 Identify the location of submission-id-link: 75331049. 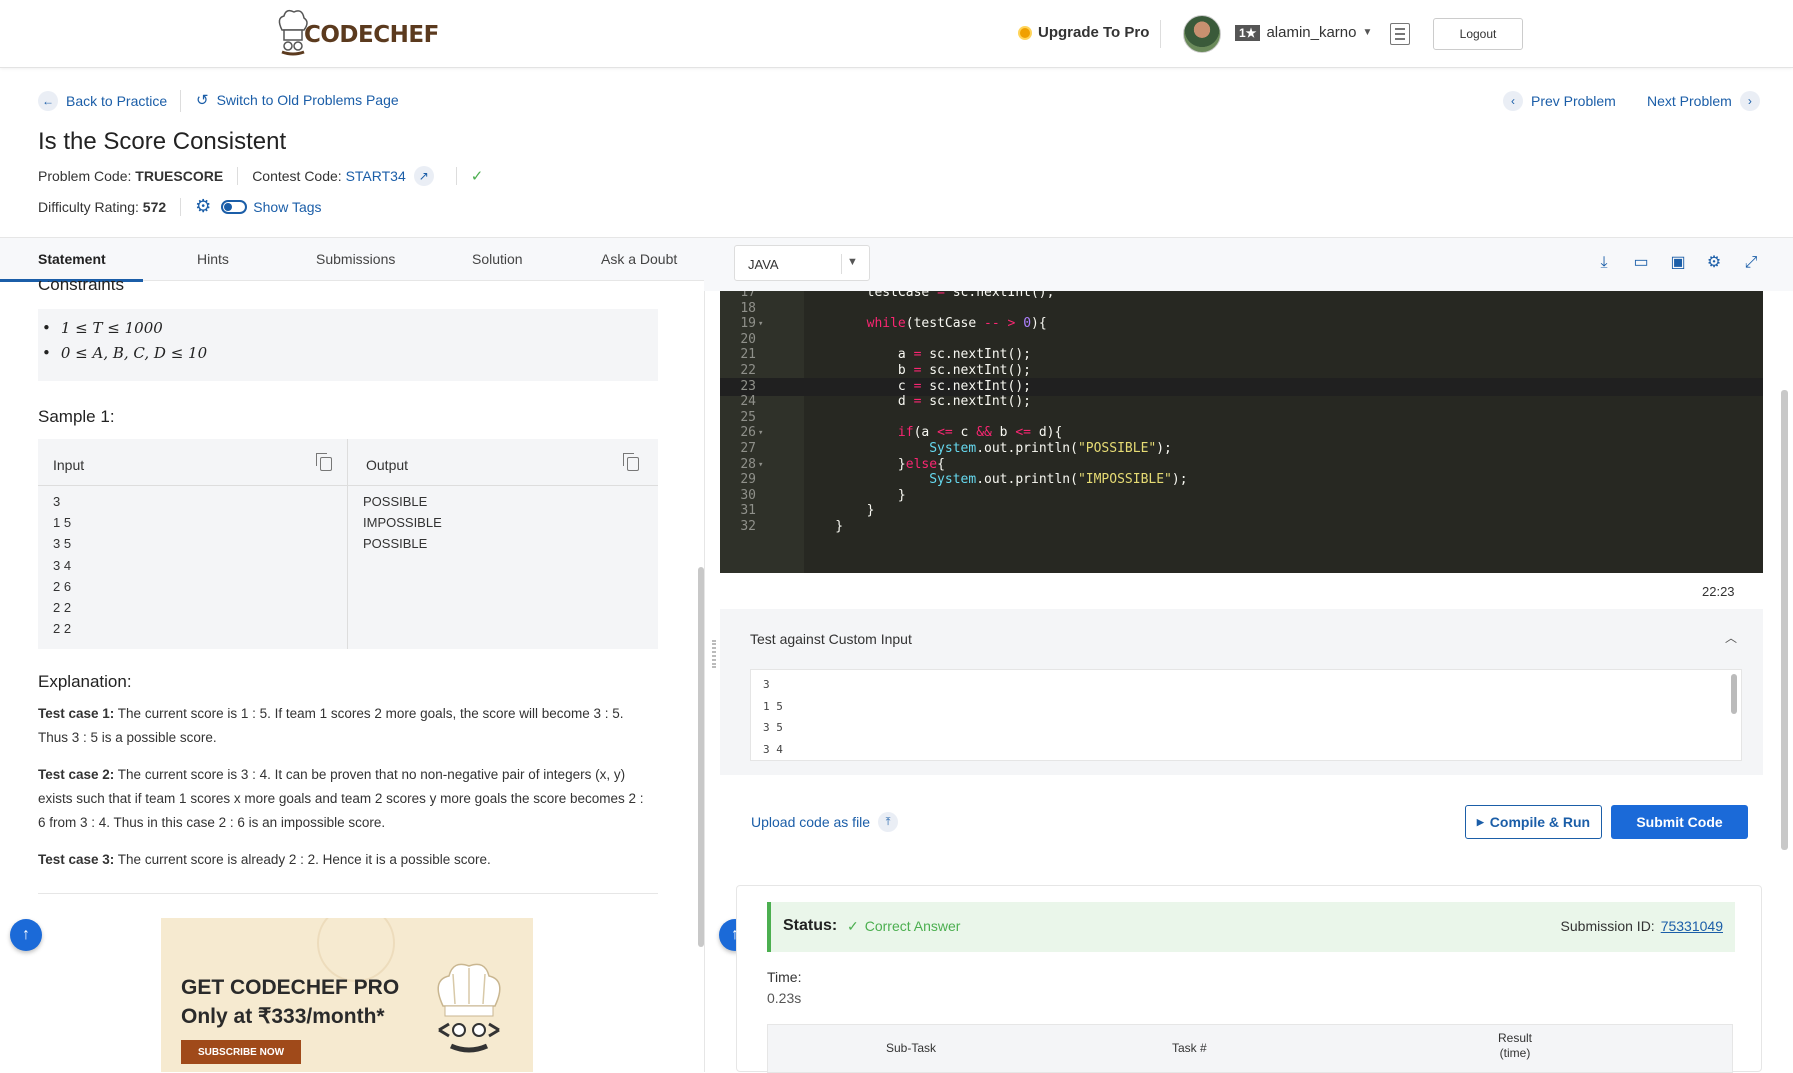
(1692, 926).